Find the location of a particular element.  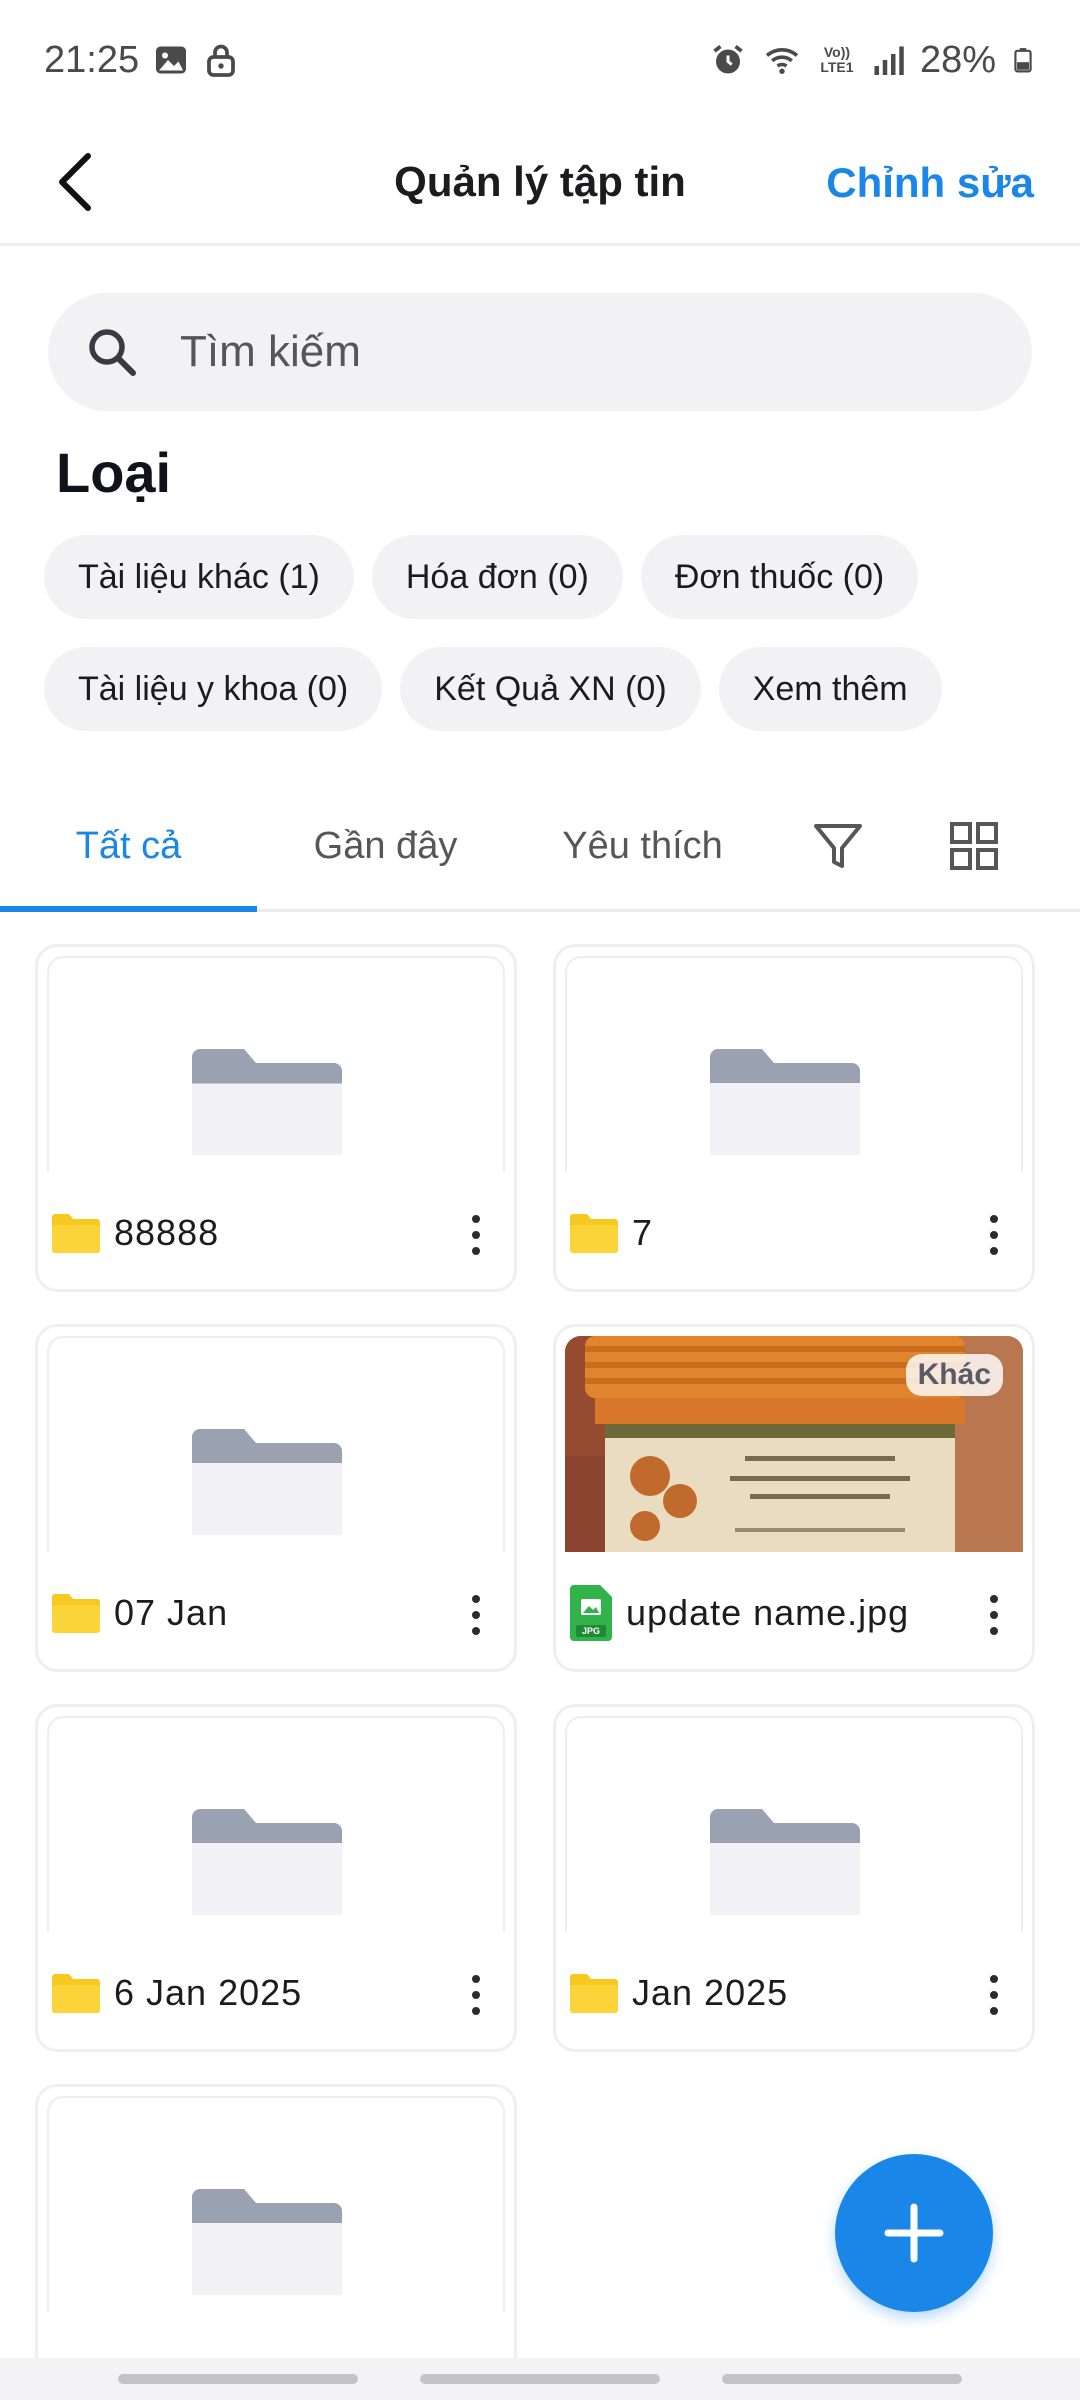

card-footer is located at coordinates (276, 2336).